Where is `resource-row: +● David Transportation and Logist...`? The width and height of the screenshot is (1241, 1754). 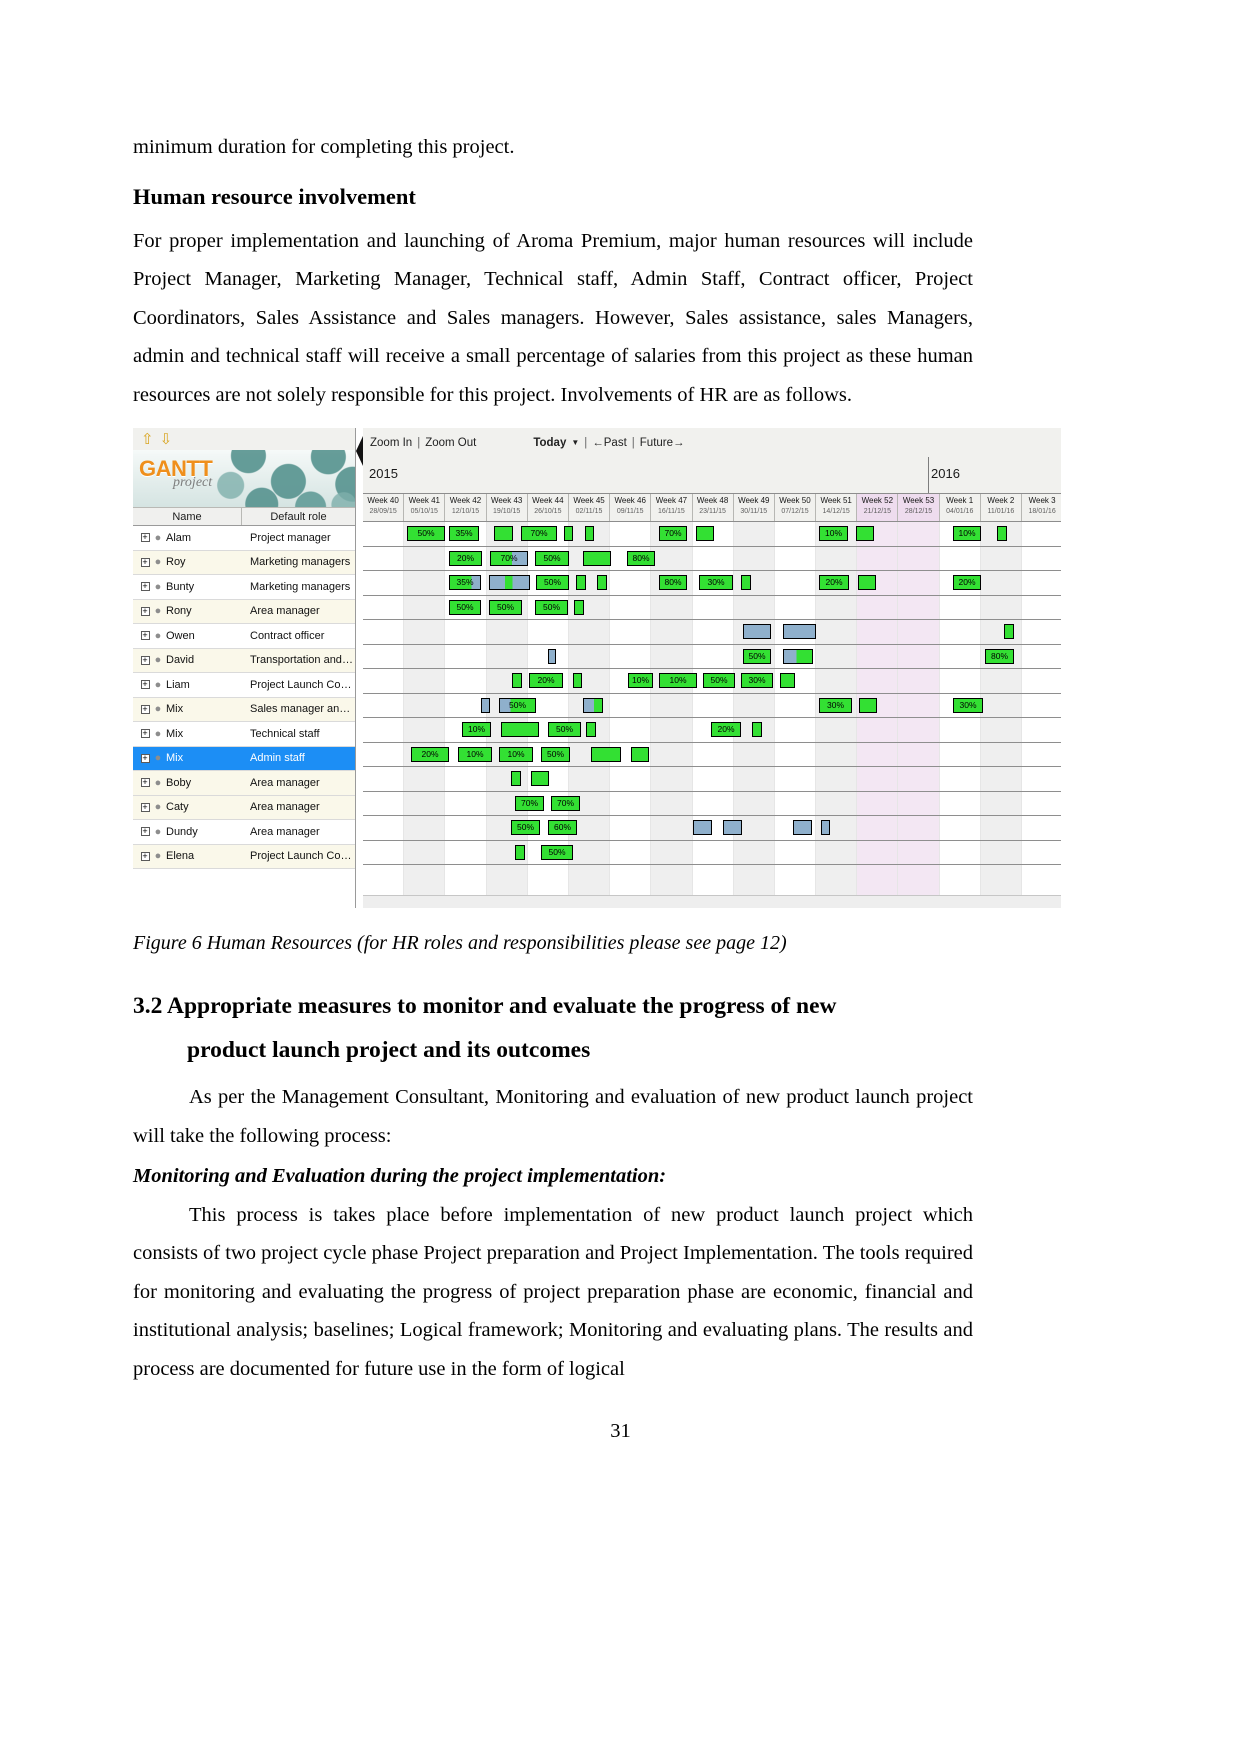
resource-row: +● David Transportation and Logist... is located at coordinates (244, 660).